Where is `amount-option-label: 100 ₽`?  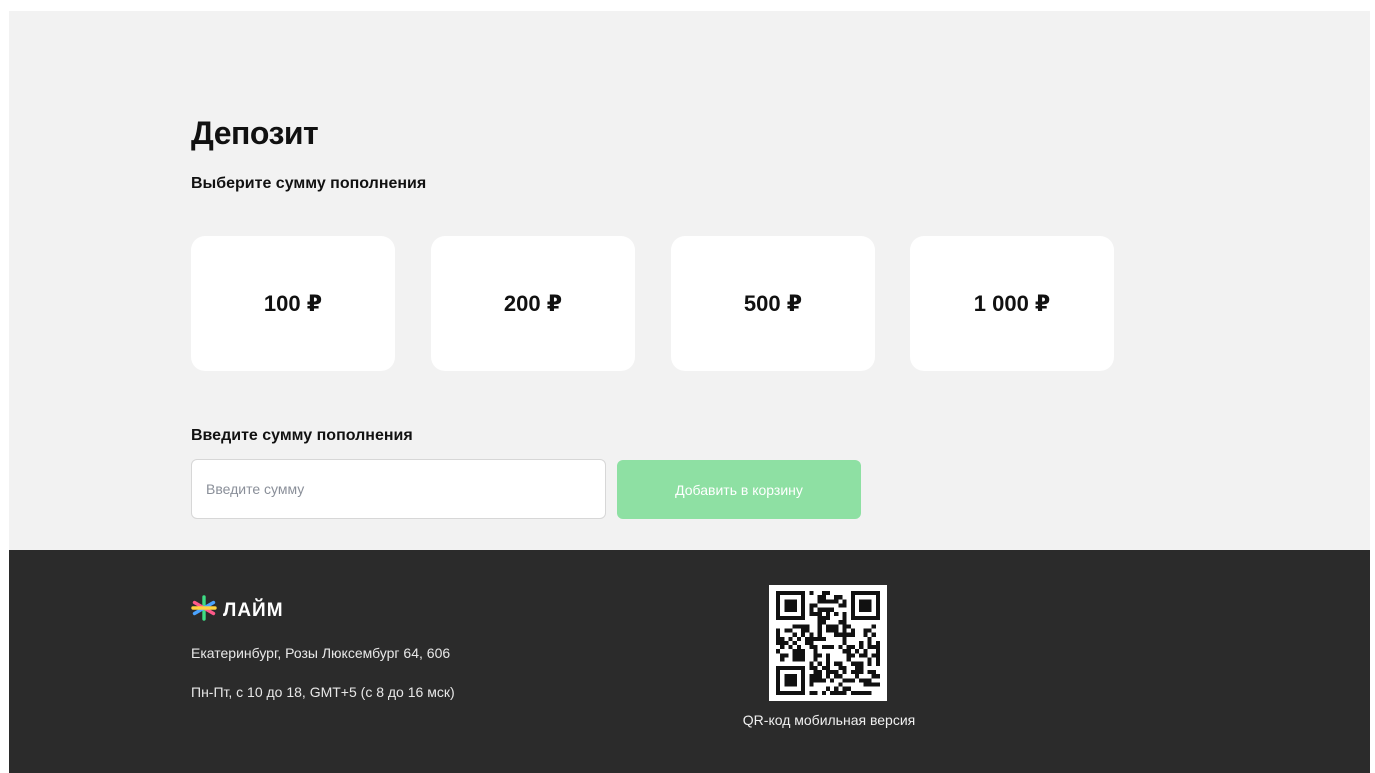 amount-option-label: 100 ₽ is located at coordinates (293, 303).